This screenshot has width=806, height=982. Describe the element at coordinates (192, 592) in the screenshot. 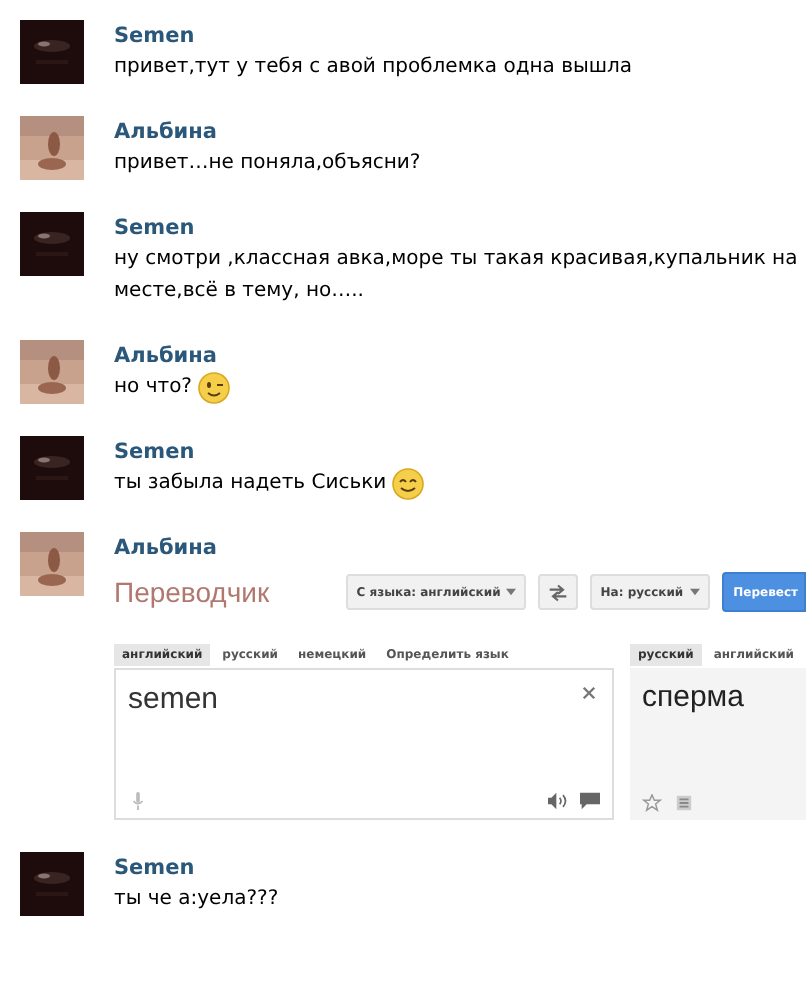

I see `translator-title: Переводчик` at that location.